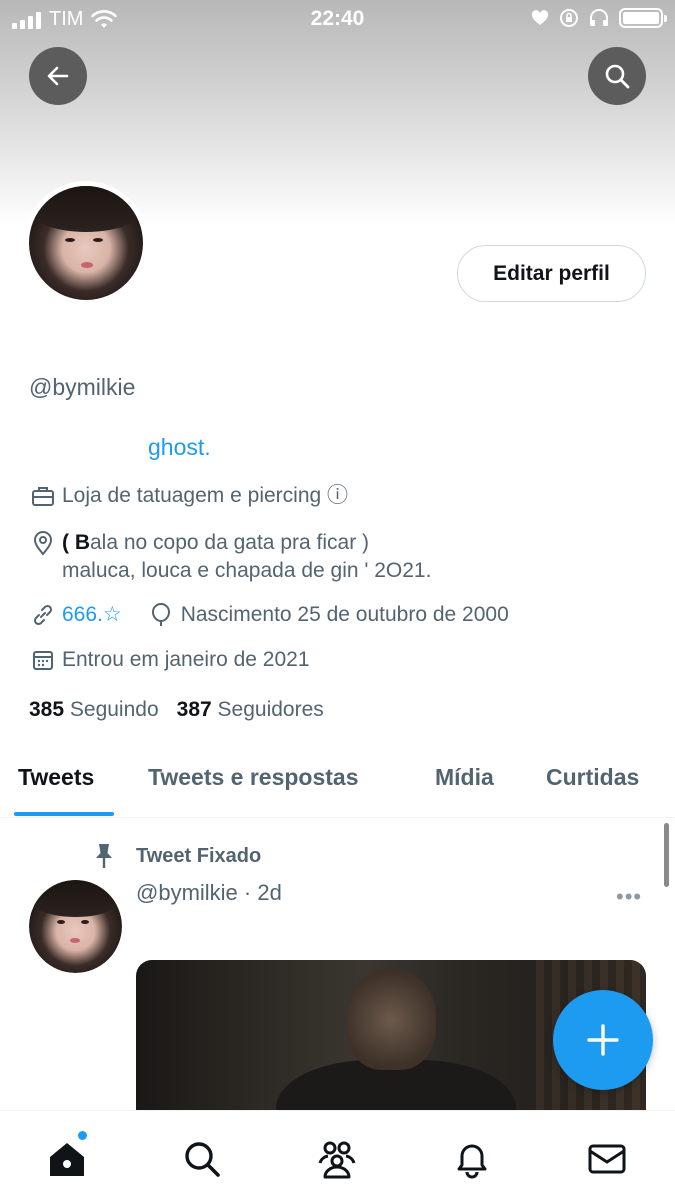 The width and height of the screenshot is (675, 1200). Describe the element at coordinates (643, 18) in the screenshot. I see `battery-icon` at that location.